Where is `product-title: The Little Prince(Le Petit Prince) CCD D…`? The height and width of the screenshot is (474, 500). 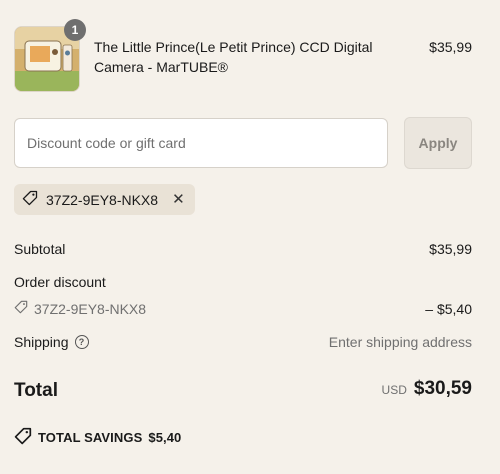 product-title: The Little Prince(Le Petit Prince) CCD D… is located at coordinates (233, 57).